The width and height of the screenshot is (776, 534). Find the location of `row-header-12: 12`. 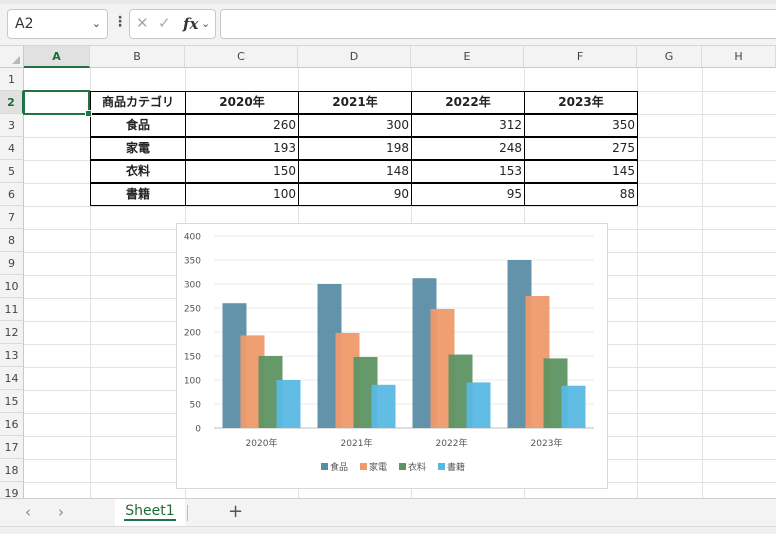

row-header-12: 12 is located at coordinates (12, 332).